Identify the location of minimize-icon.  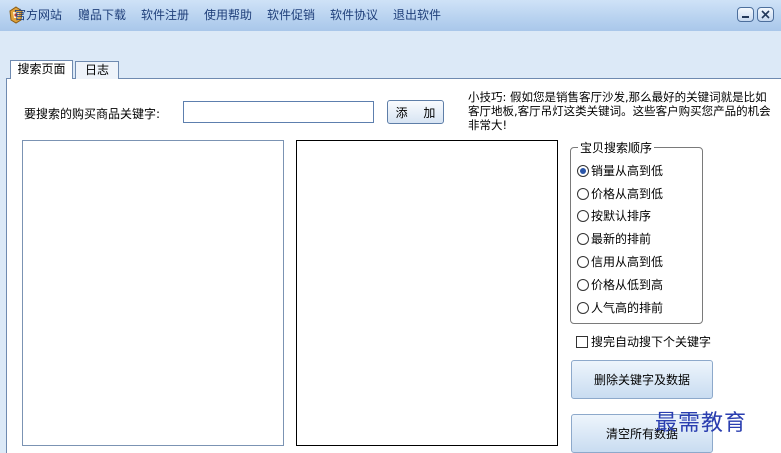
(745, 17).